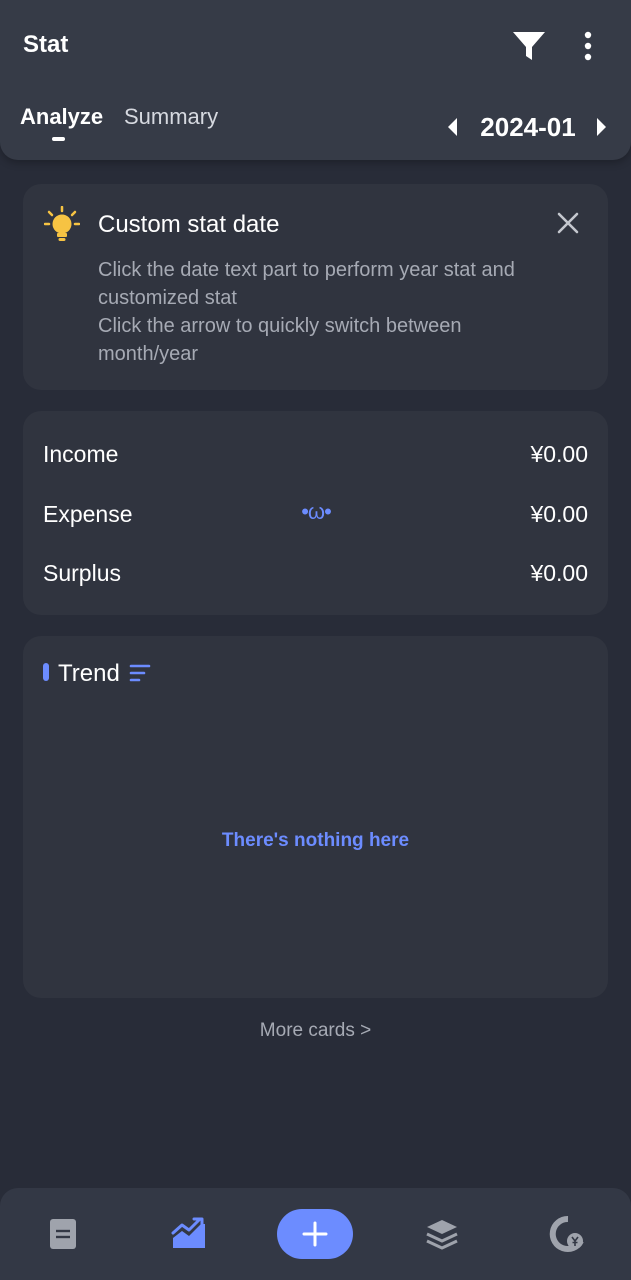  What do you see at coordinates (88, 514) in the screenshot?
I see `expense-label: Expense` at bounding box center [88, 514].